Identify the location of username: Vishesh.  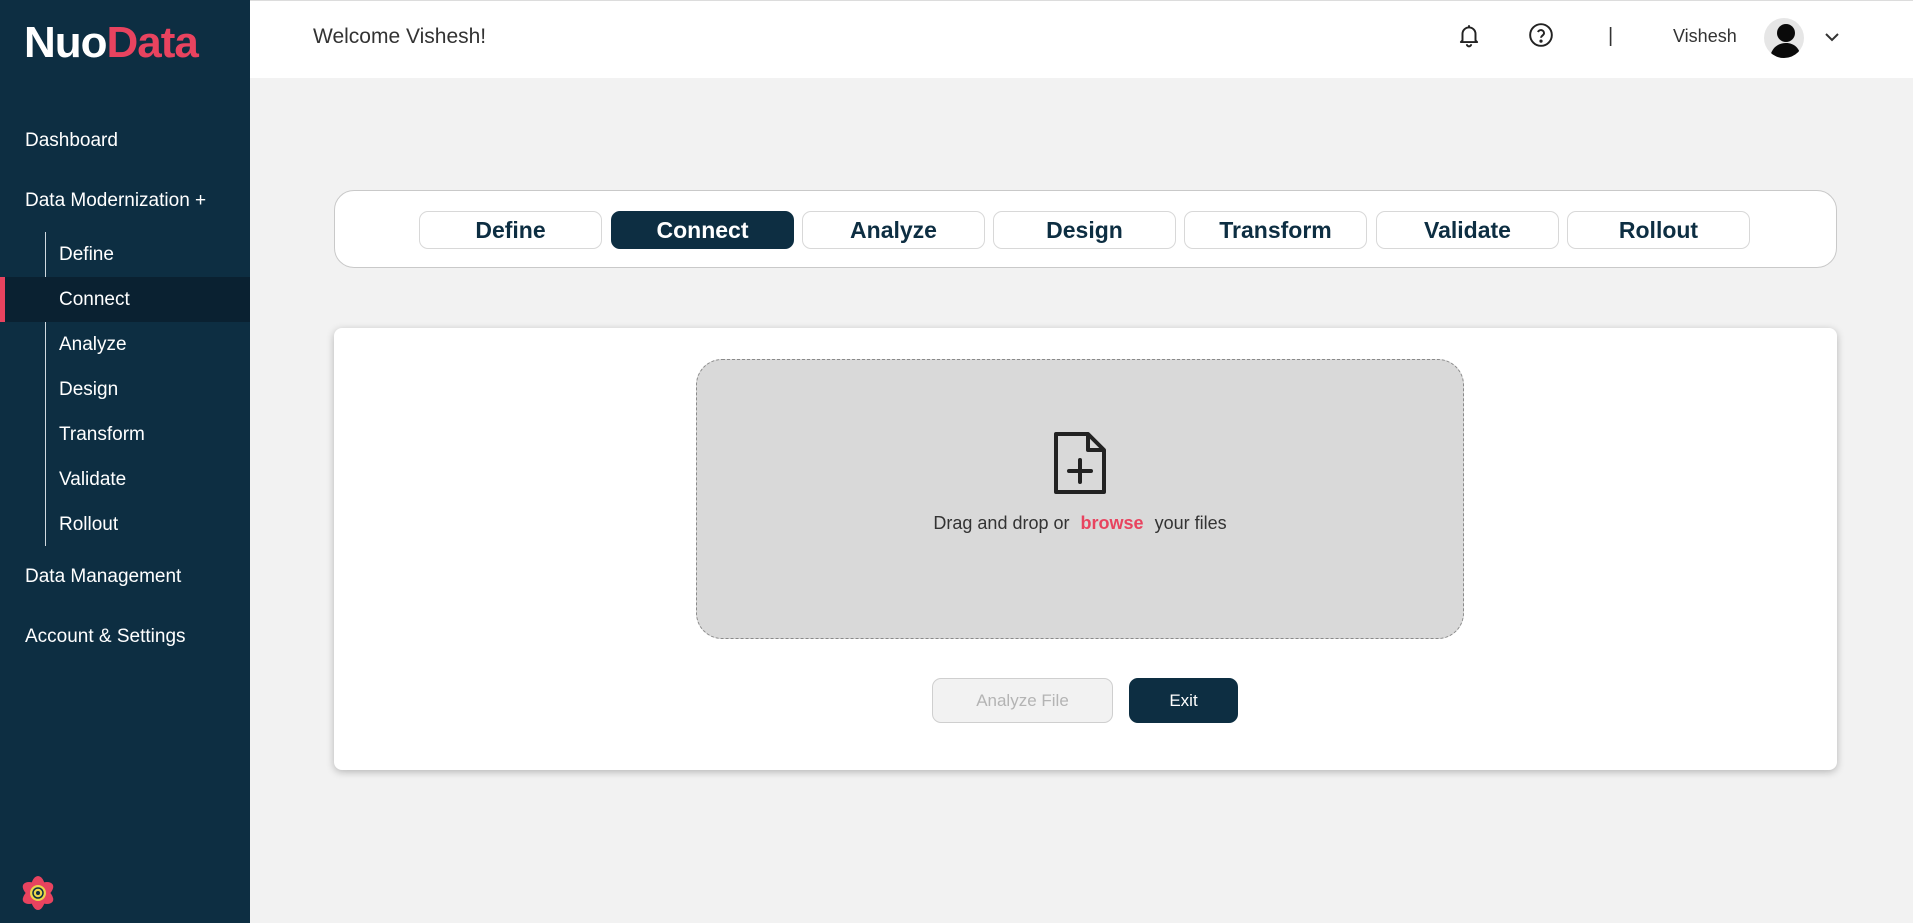
(1705, 36).